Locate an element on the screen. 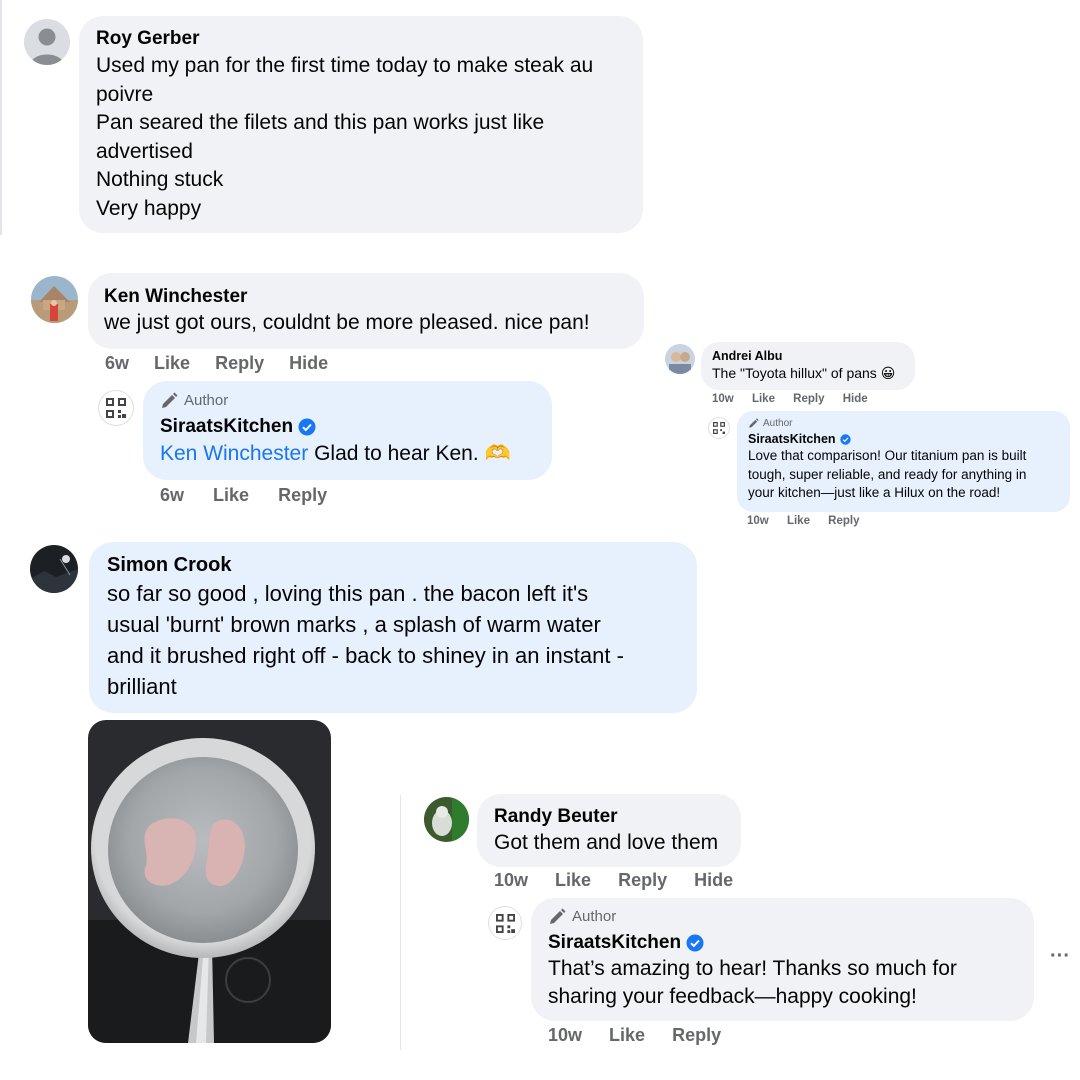 The image size is (1080, 1080). comment-attachment-photo is located at coordinates (209, 881).